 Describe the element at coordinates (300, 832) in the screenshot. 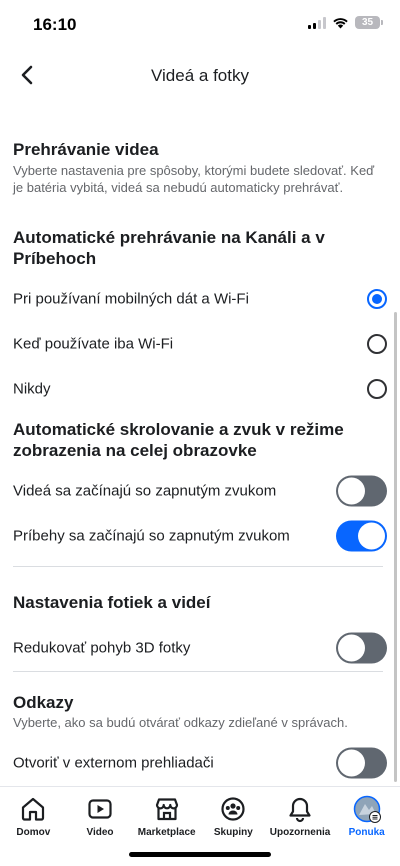

I see `tab-label: Upozornenia` at that location.